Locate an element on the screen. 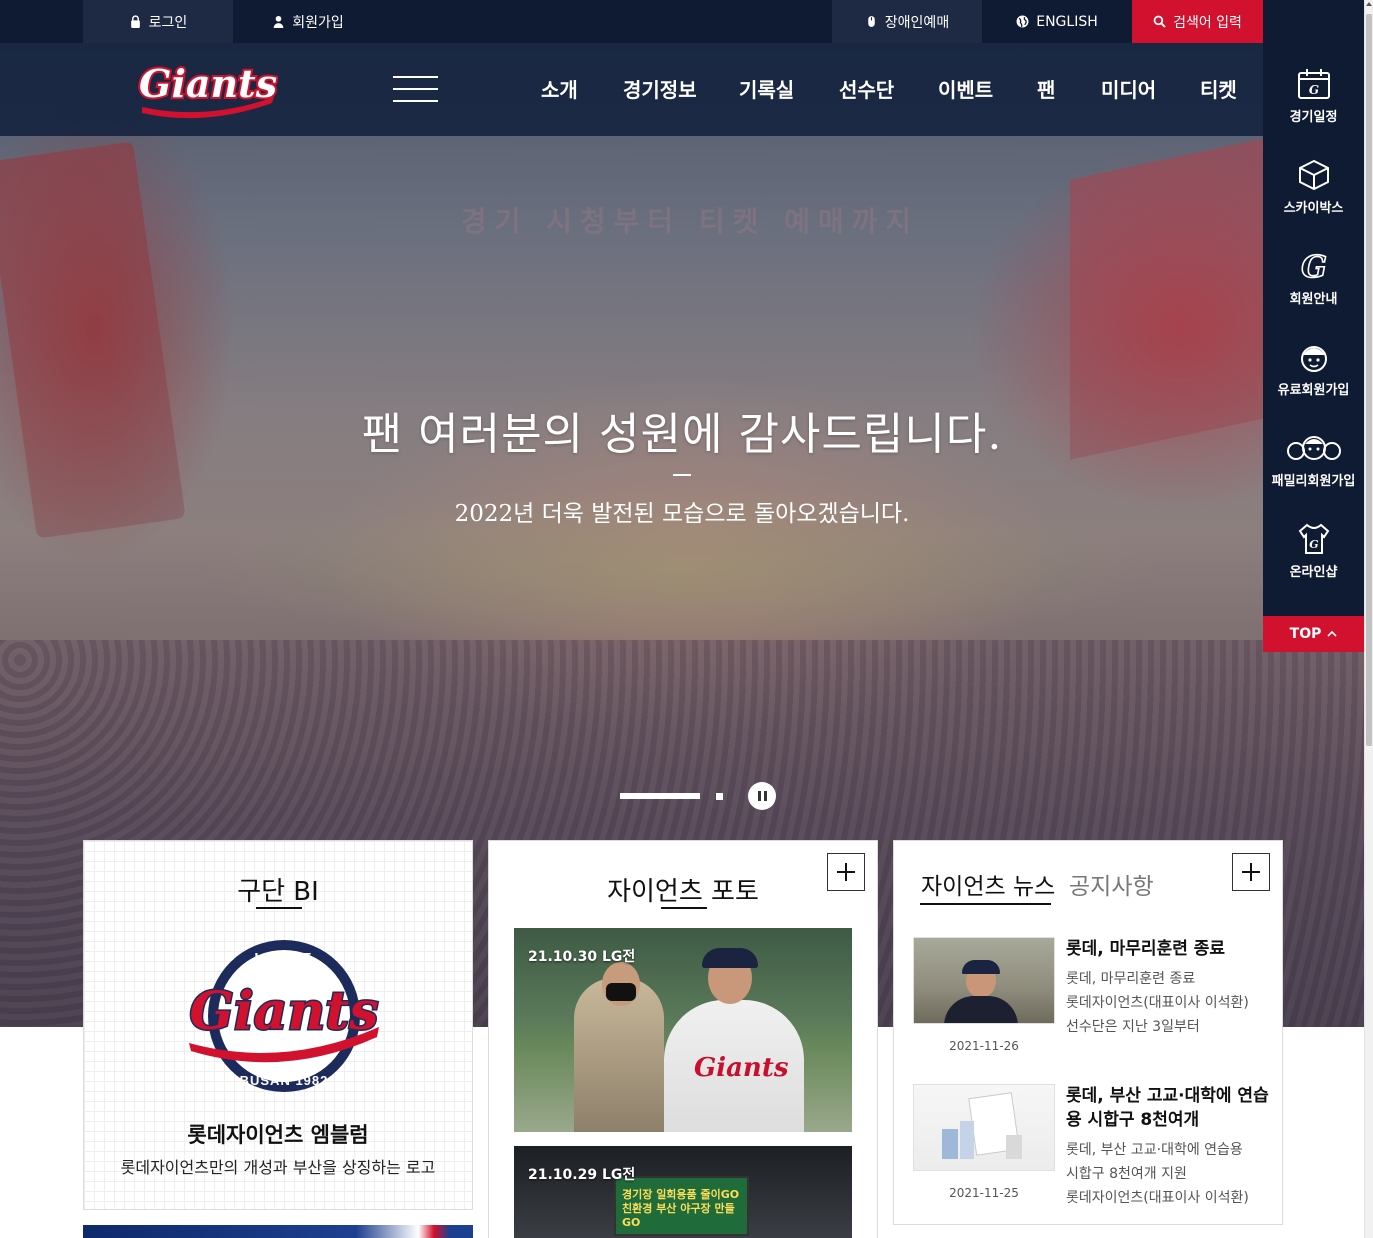 The height and width of the screenshot is (1238, 1373). user-icon is located at coordinates (278, 21).